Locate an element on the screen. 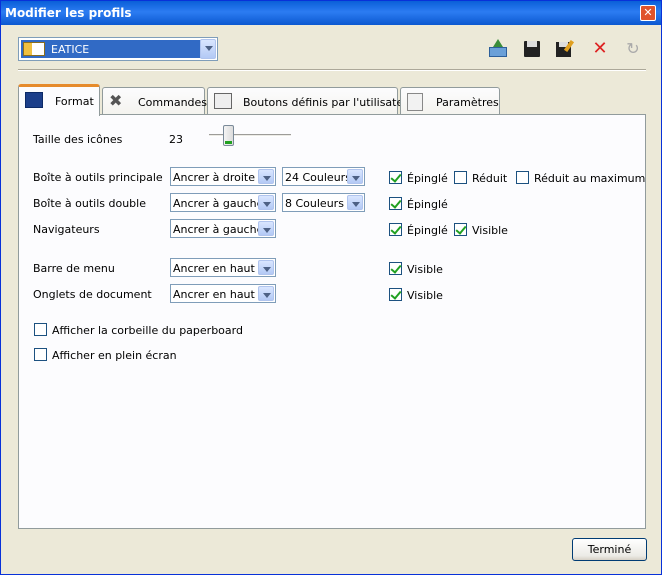  format-grid-icon is located at coordinates (34, 100).